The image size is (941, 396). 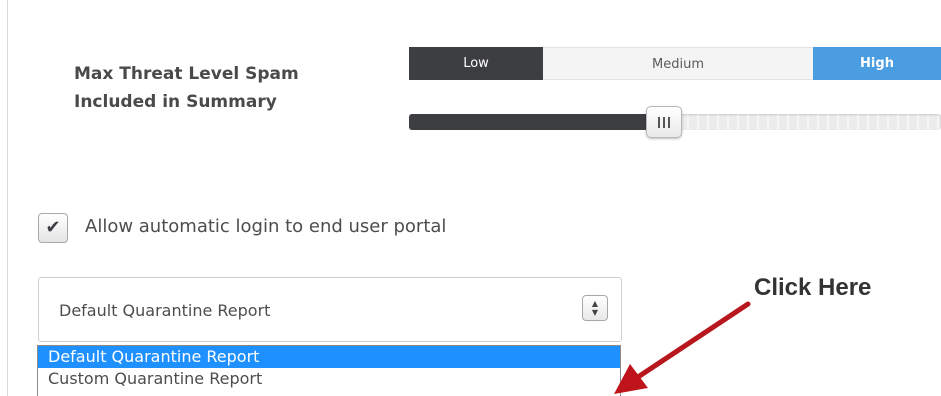 What do you see at coordinates (678, 63) in the screenshot?
I see `threat-level-medium: Medium` at bounding box center [678, 63].